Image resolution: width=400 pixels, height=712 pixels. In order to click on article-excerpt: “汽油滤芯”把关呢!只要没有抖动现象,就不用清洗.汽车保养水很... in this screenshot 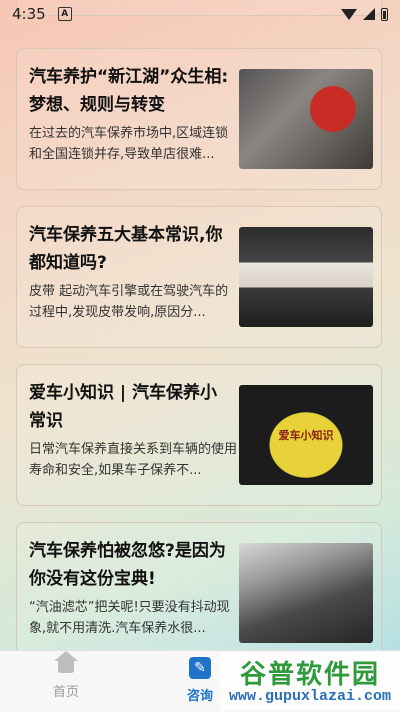, I will do `click(129, 618)`.